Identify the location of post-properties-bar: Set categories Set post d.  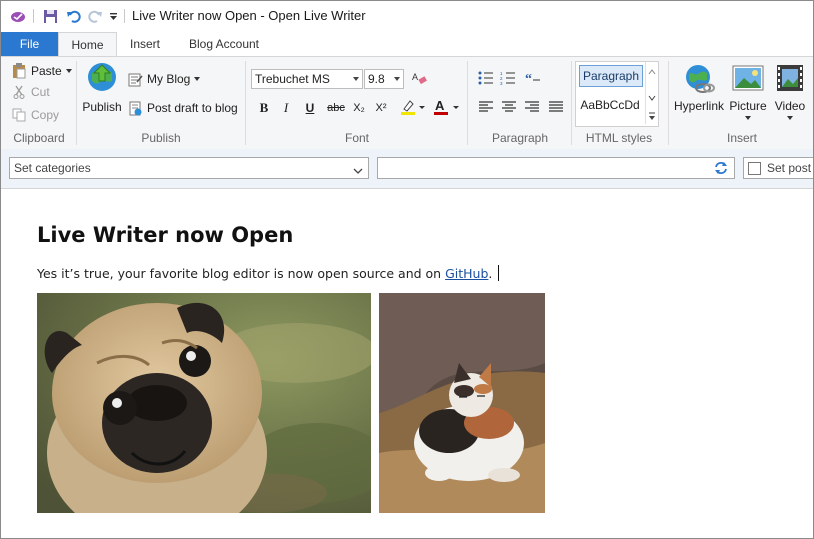
(407, 169).